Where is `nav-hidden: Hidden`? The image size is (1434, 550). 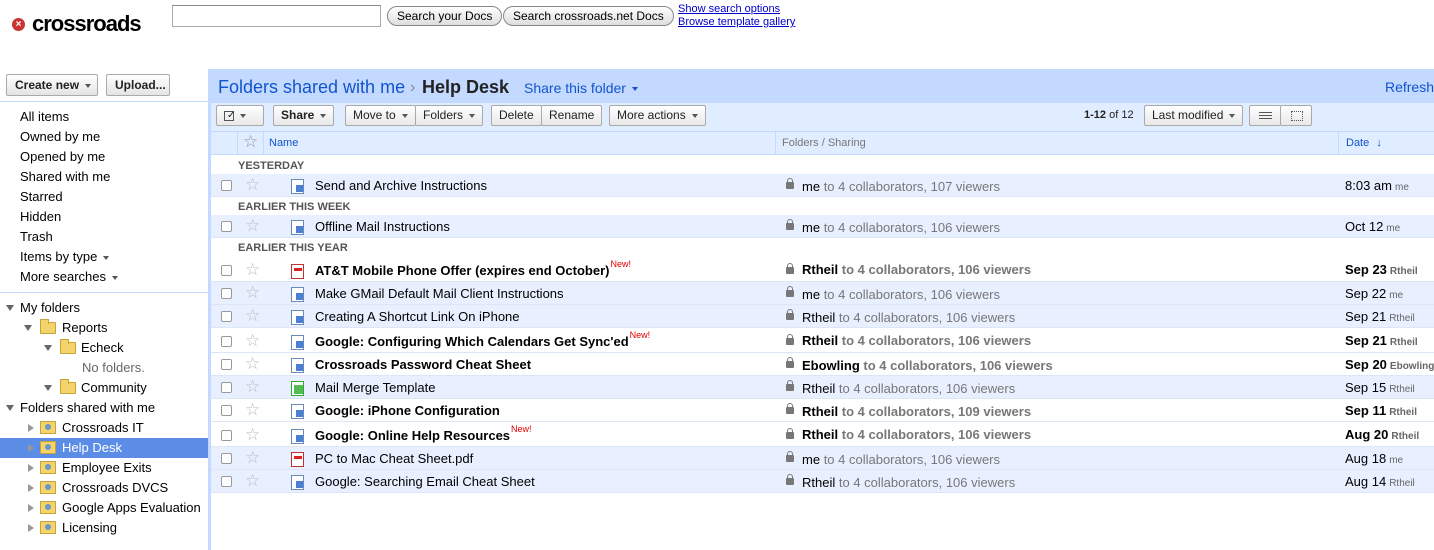
nav-hidden: Hidden is located at coordinates (40, 217).